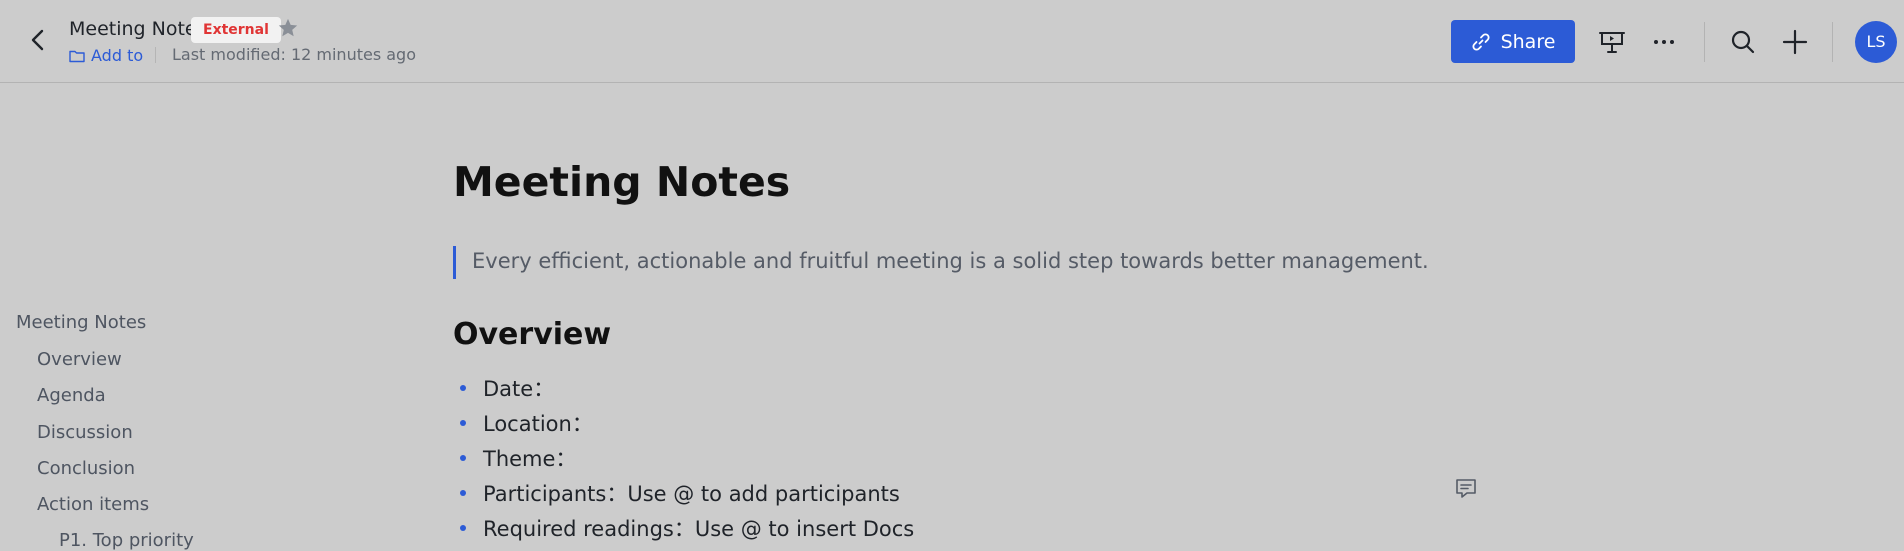  Describe the element at coordinates (1481, 41) in the screenshot. I see `link-icon` at that location.